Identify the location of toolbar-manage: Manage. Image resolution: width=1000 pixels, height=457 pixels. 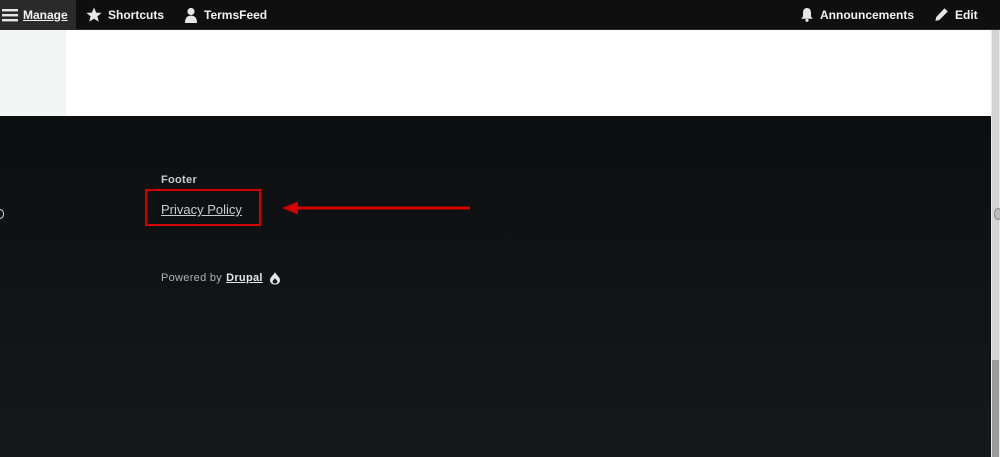
(38, 14).